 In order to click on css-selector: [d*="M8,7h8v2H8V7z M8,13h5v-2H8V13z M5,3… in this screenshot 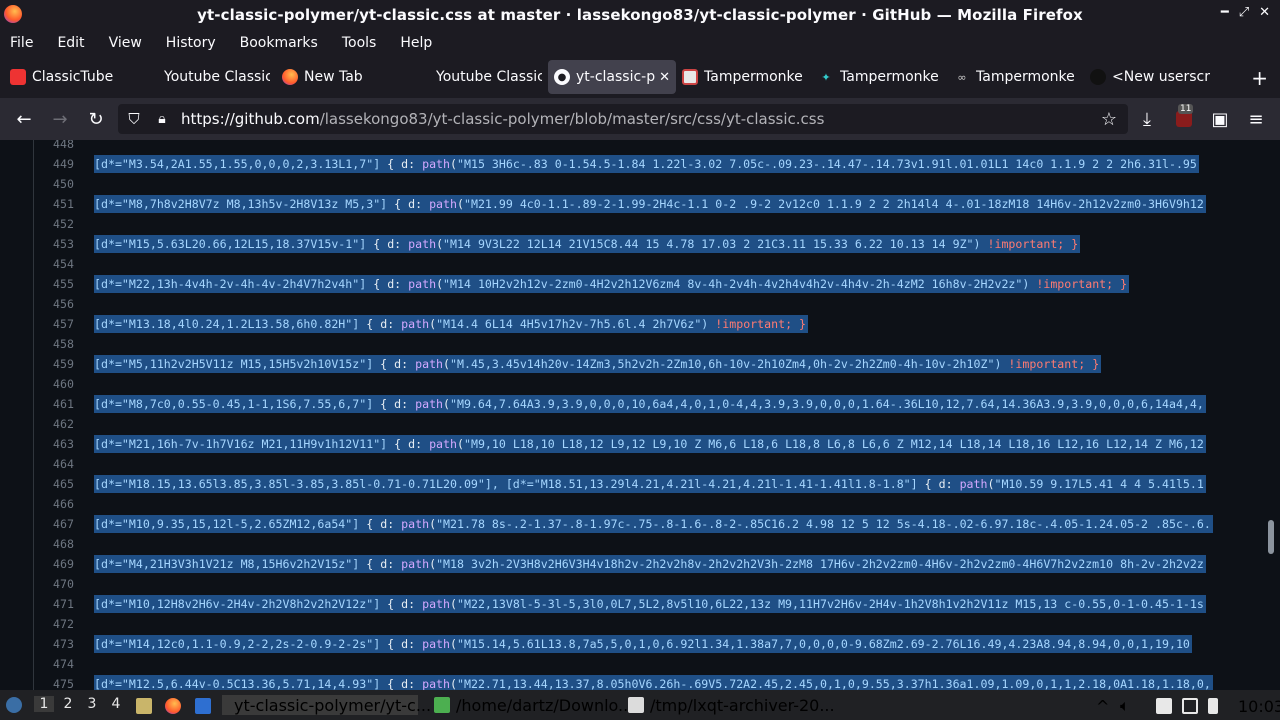, I will do `click(241, 204)`.